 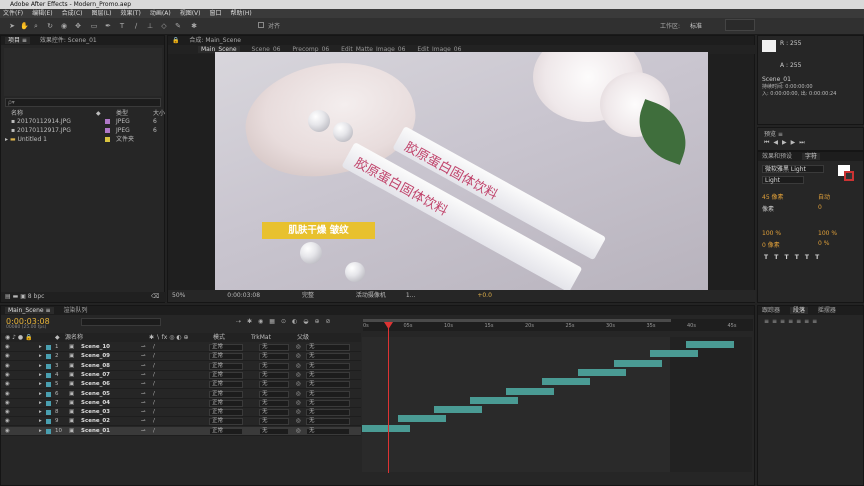 I want to click on next-frame-icon: ▶, so click(x=795, y=142).